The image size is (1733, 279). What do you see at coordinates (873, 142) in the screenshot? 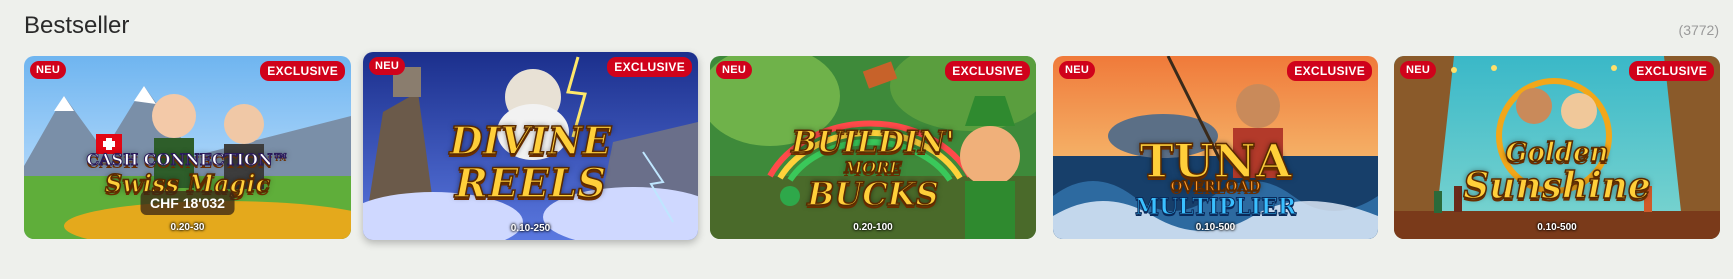
I see `game-title-line1: BUILDIN'` at bounding box center [873, 142].